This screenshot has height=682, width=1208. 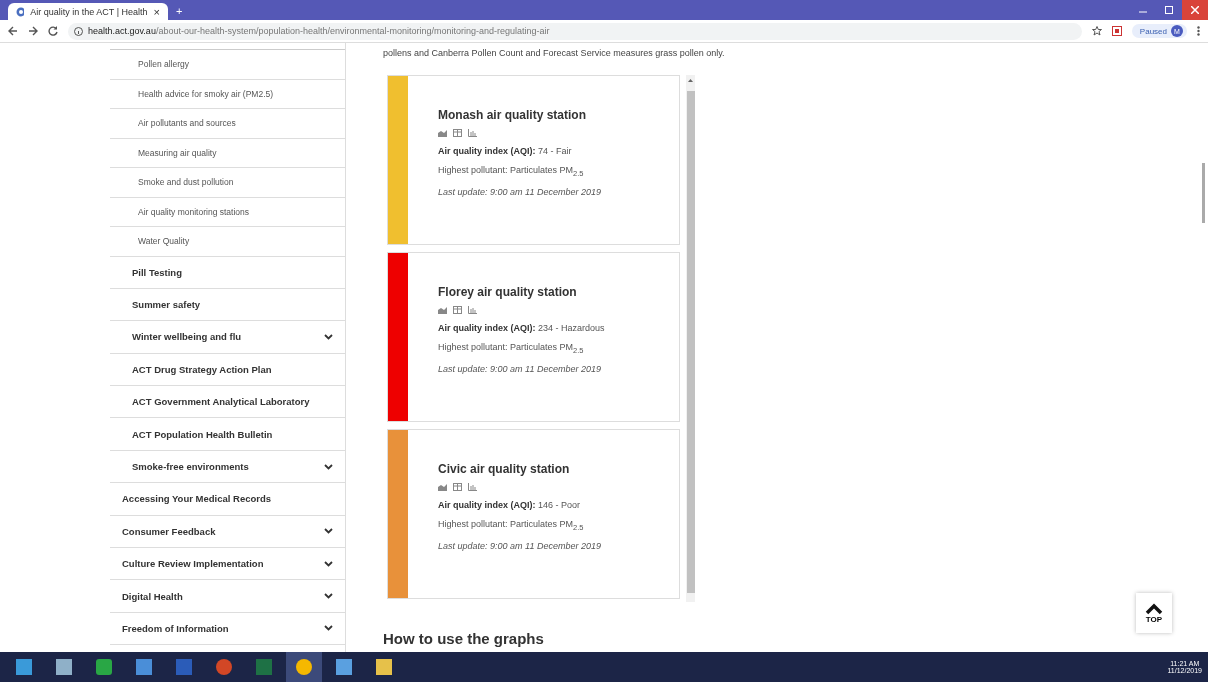 What do you see at coordinates (13, 31) in the screenshot?
I see `back-arrow-icon` at bounding box center [13, 31].